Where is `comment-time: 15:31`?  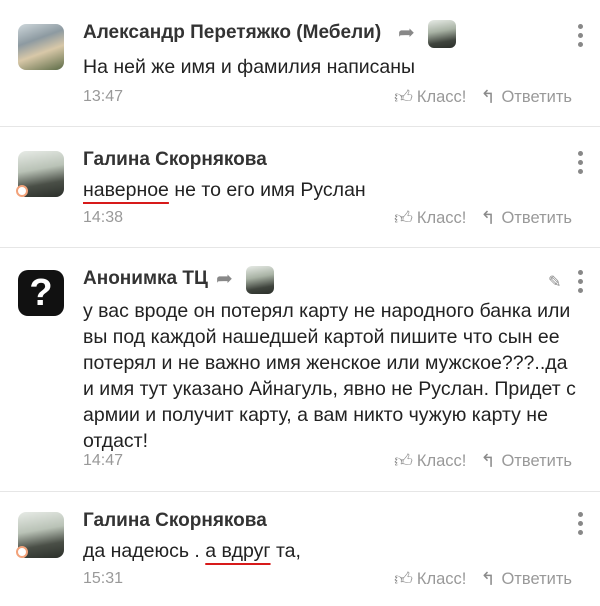 comment-time: 15:31 is located at coordinates (103, 578).